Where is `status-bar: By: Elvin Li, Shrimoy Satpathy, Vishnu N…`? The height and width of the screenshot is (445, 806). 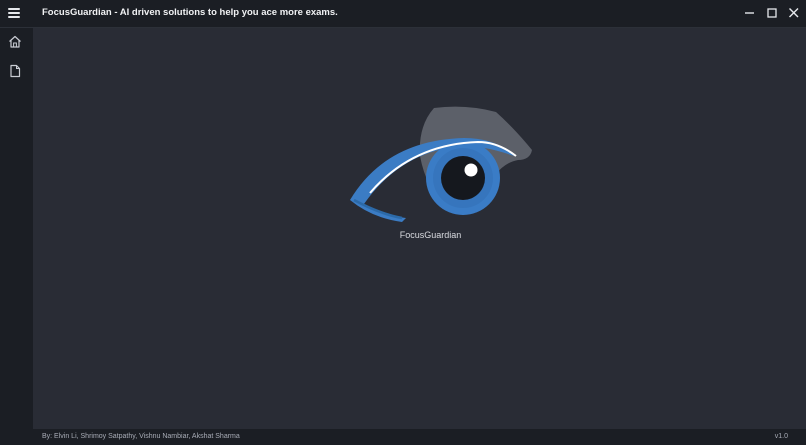 status-bar: By: Elvin Li, Shrimoy Satpathy, Vishnu N… is located at coordinates (419, 437).